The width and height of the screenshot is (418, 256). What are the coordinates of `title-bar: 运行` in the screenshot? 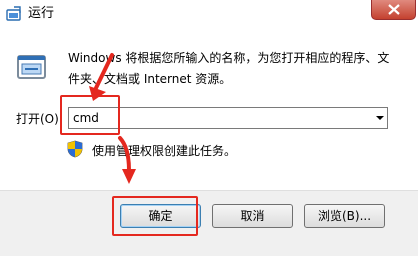 It's located at (209, 15).